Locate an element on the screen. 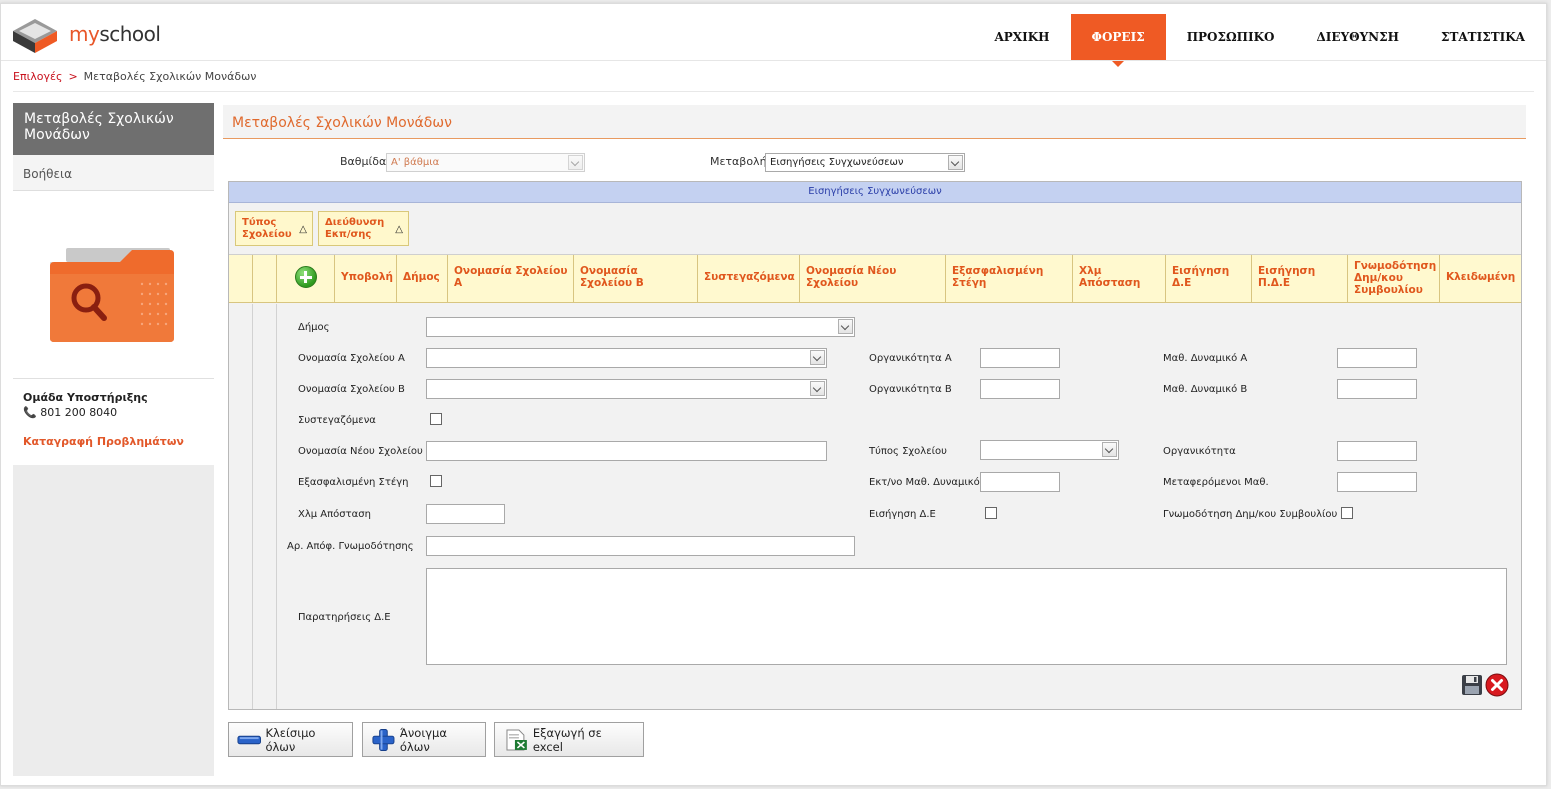  estimated-students-label: Εκτ/νο Μαθ. Δυναμικό is located at coordinates (924, 482).